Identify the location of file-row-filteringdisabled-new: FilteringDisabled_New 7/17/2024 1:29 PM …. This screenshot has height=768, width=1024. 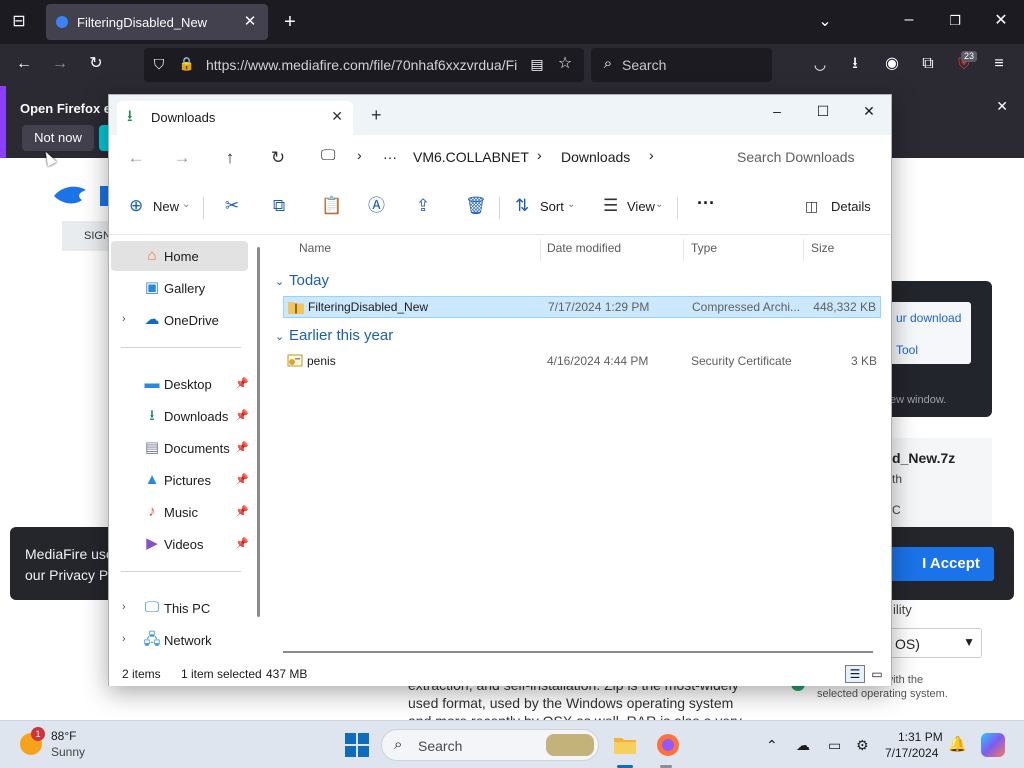
(582, 307).